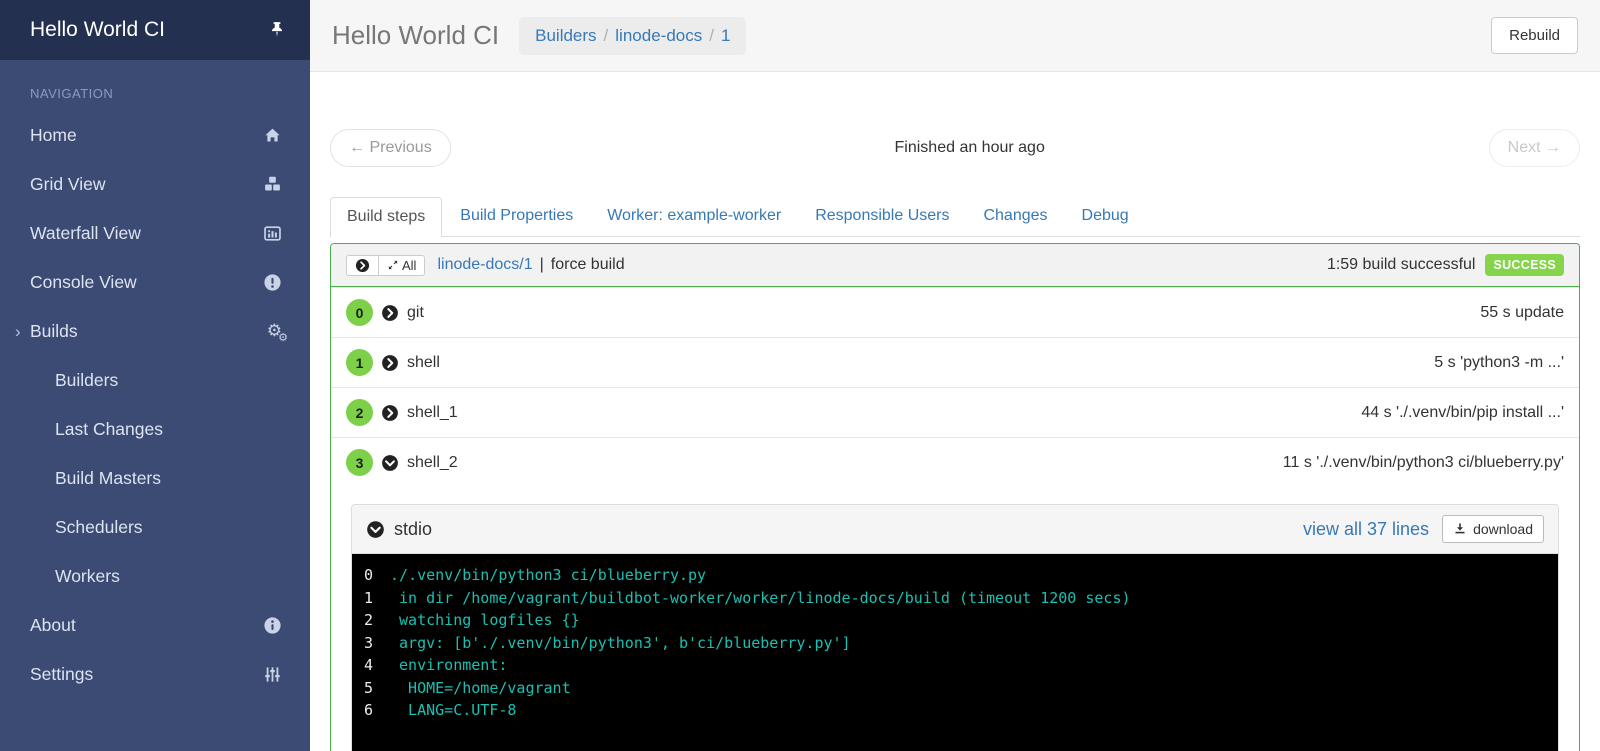  Describe the element at coordinates (272, 674) in the screenshot. I see `sliders-icon` at that location.